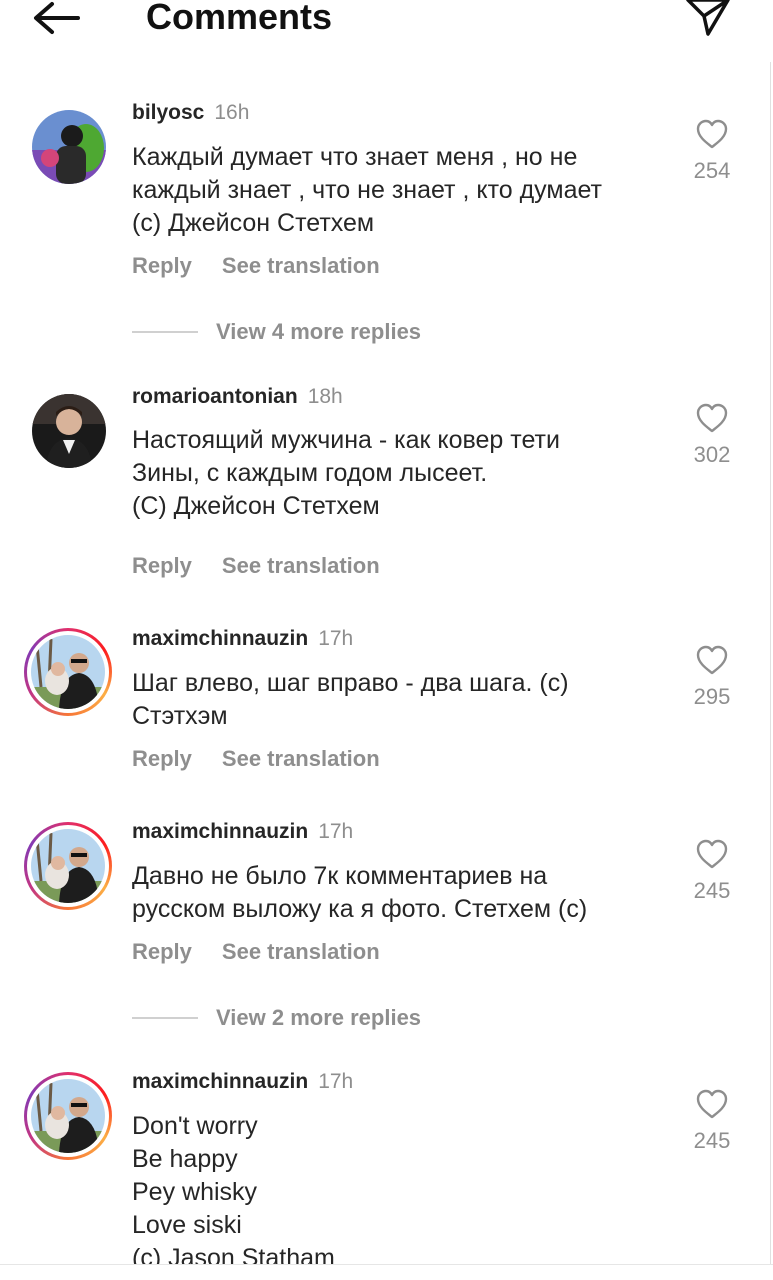 The width and height of the screenshot is (773, 1280). What do you see at coordinates (310, 473) in the screenshot?
I see `comment-line: Зины, с каждым годом лысеет.` at bounding box center [310, 473].